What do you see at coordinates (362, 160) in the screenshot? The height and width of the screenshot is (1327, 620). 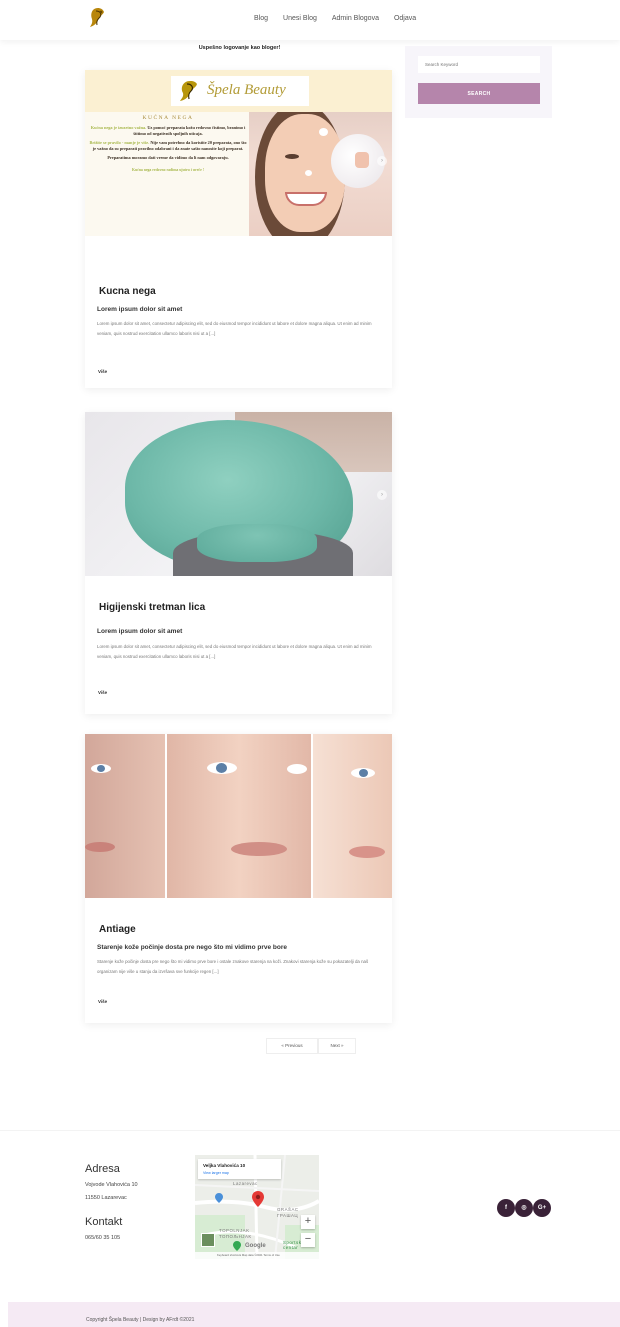 I see `fingers` at bounding box center [362, 160].